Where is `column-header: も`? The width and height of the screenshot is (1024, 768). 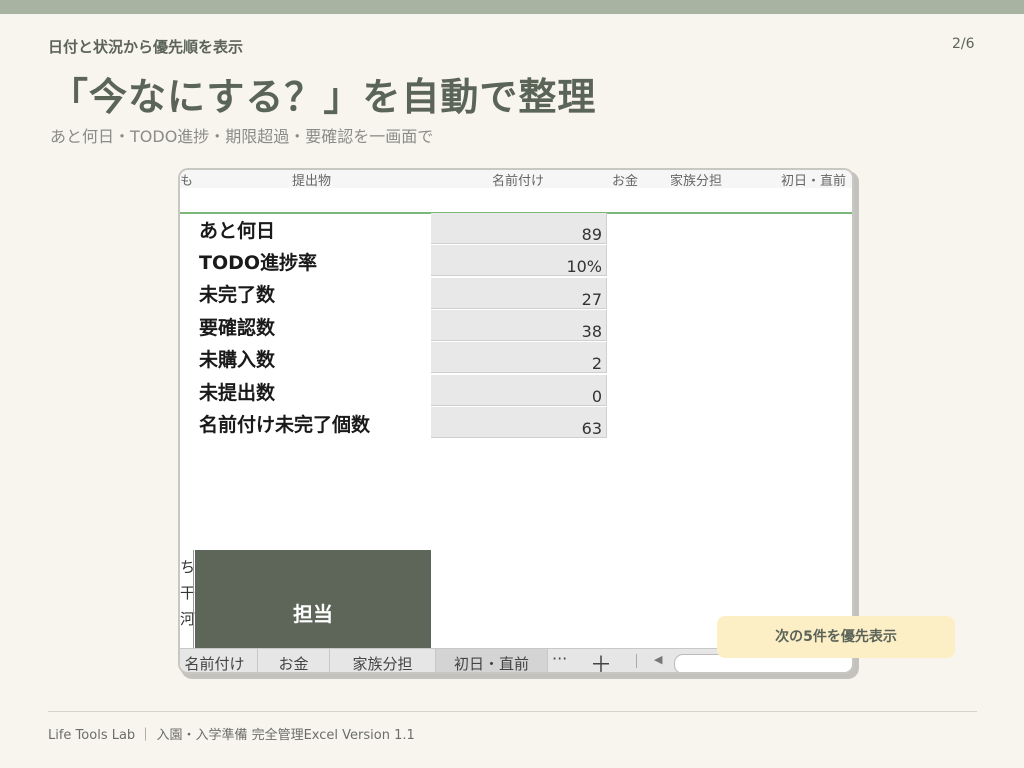
column-header: も is located at coordinates (186, 179).